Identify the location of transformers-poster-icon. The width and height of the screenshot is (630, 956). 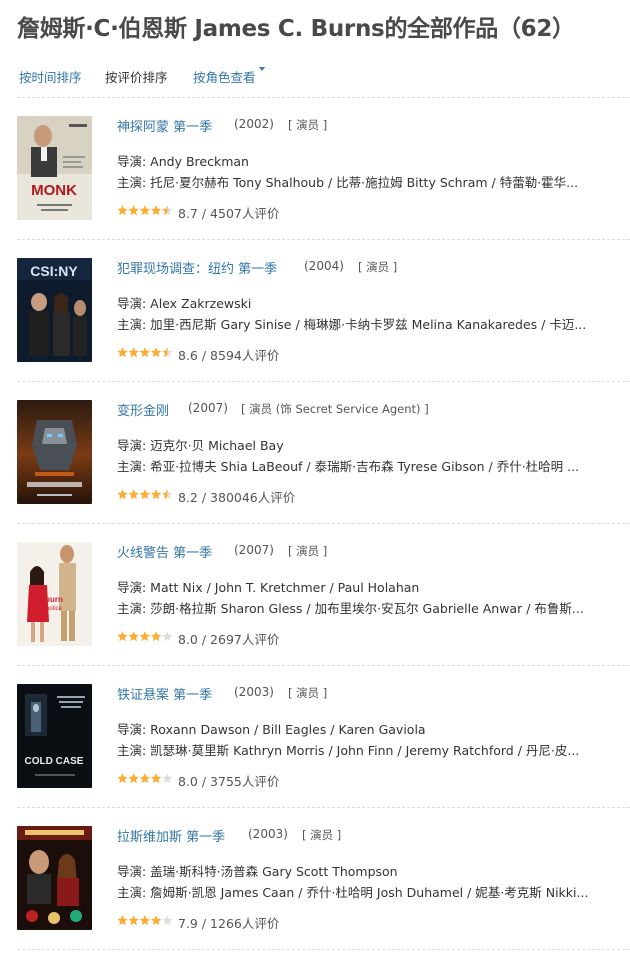
(54, 452).